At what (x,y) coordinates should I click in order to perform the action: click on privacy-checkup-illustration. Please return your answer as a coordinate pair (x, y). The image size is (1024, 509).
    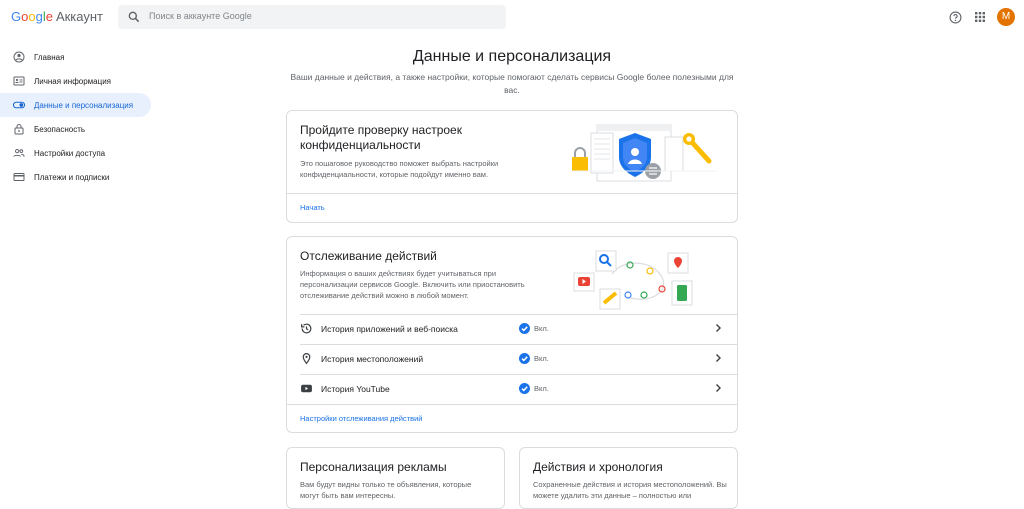
    Looking at the image, I should click on (644, 153).